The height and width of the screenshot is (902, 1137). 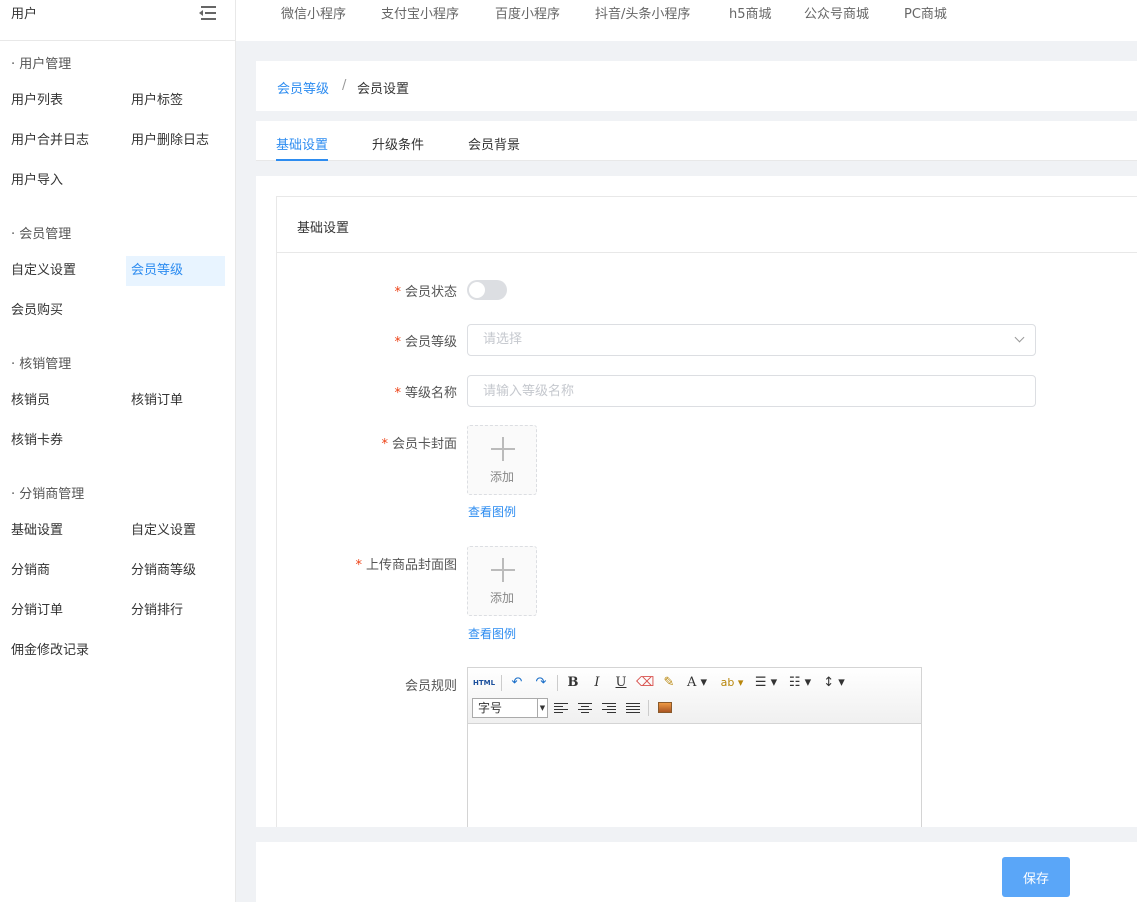 I want to click on align-justify-icon, so click(x=633, y=708).